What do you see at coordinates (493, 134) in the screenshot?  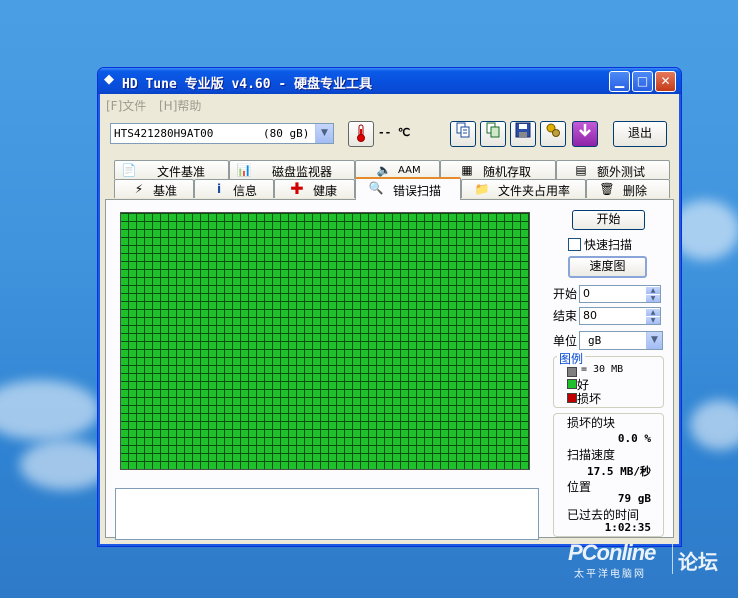 I see `copy-screenshot-icon` at bounding box center [493, 134].